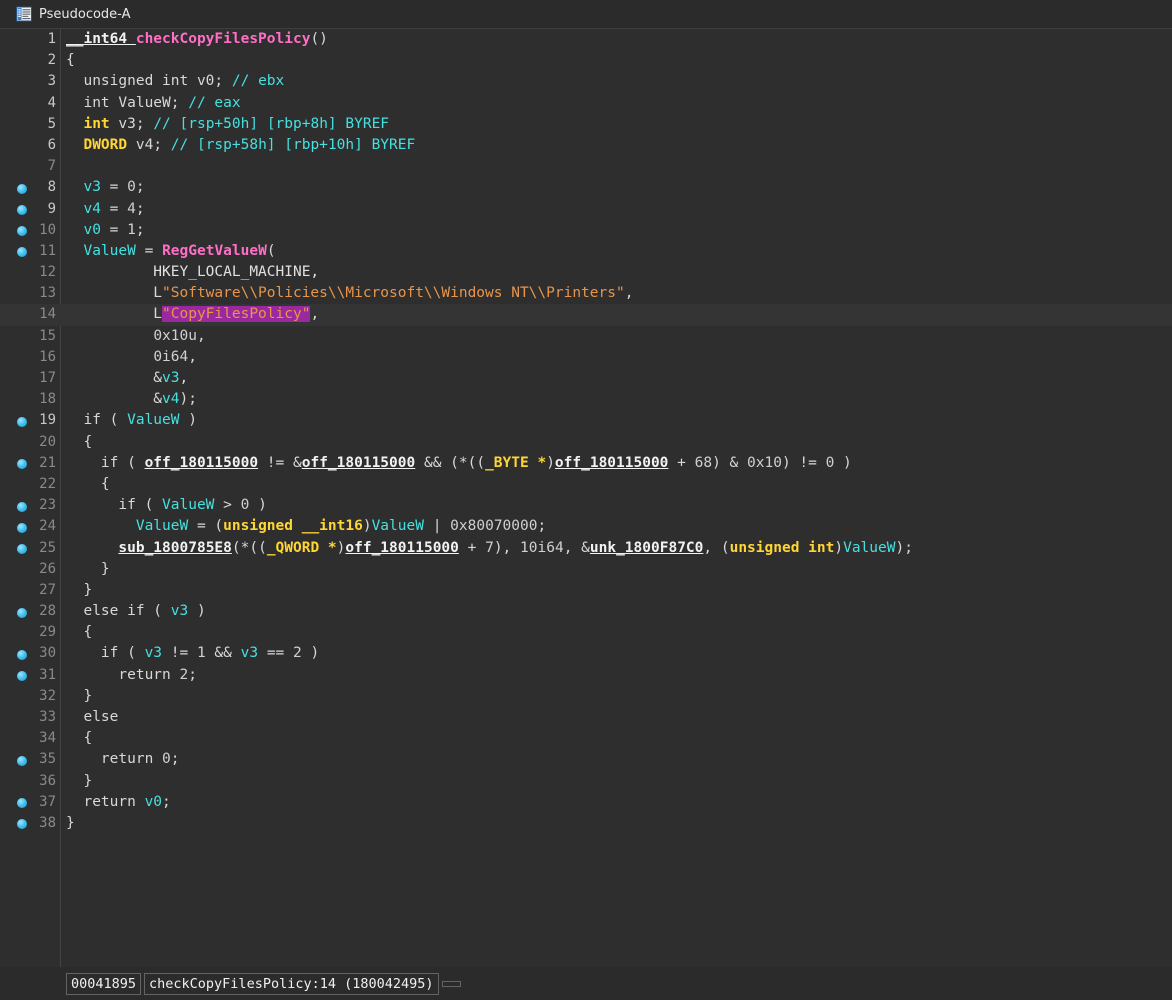 This screenshot has width=1172, height=1000. I want to click on token-punc: +, so click(472, 547).